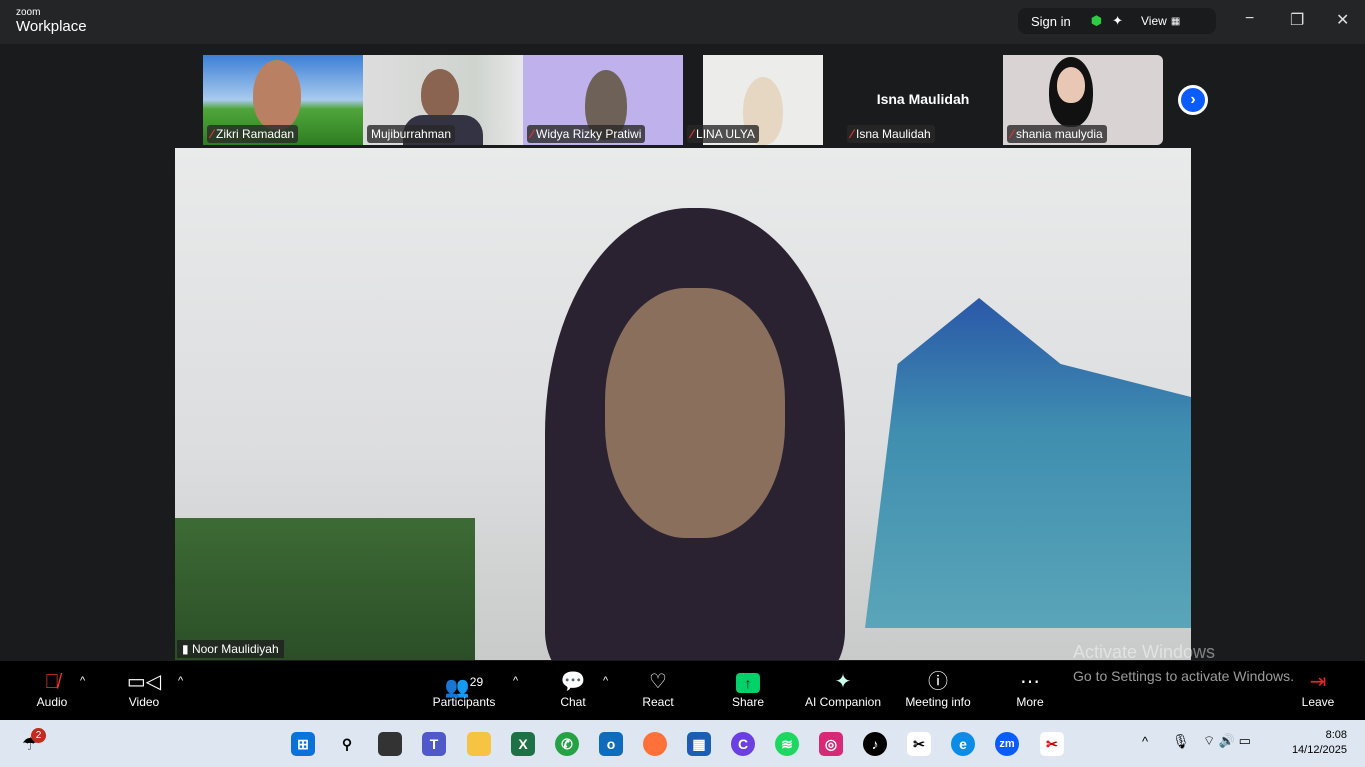 The width and height of the screenshot is (1365, 767). What do you see at coordinates (180, 681) in the screenshot?
I see `video-options-caret: ^` at bounding box center [180, 681].